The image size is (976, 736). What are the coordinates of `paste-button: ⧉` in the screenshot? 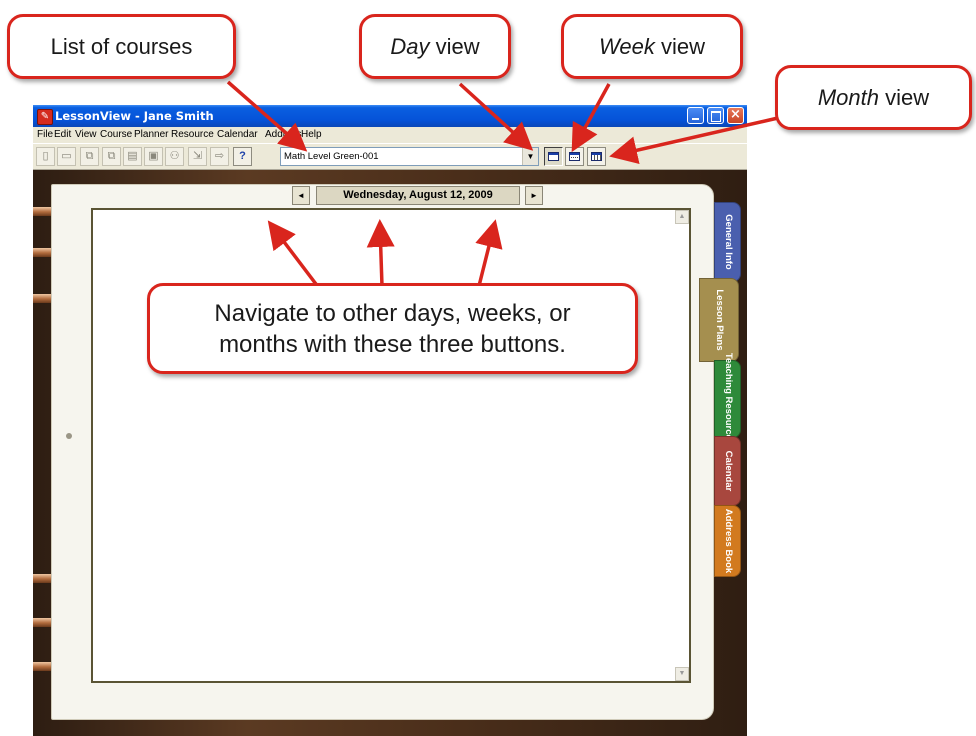 It's located at (111, 156).